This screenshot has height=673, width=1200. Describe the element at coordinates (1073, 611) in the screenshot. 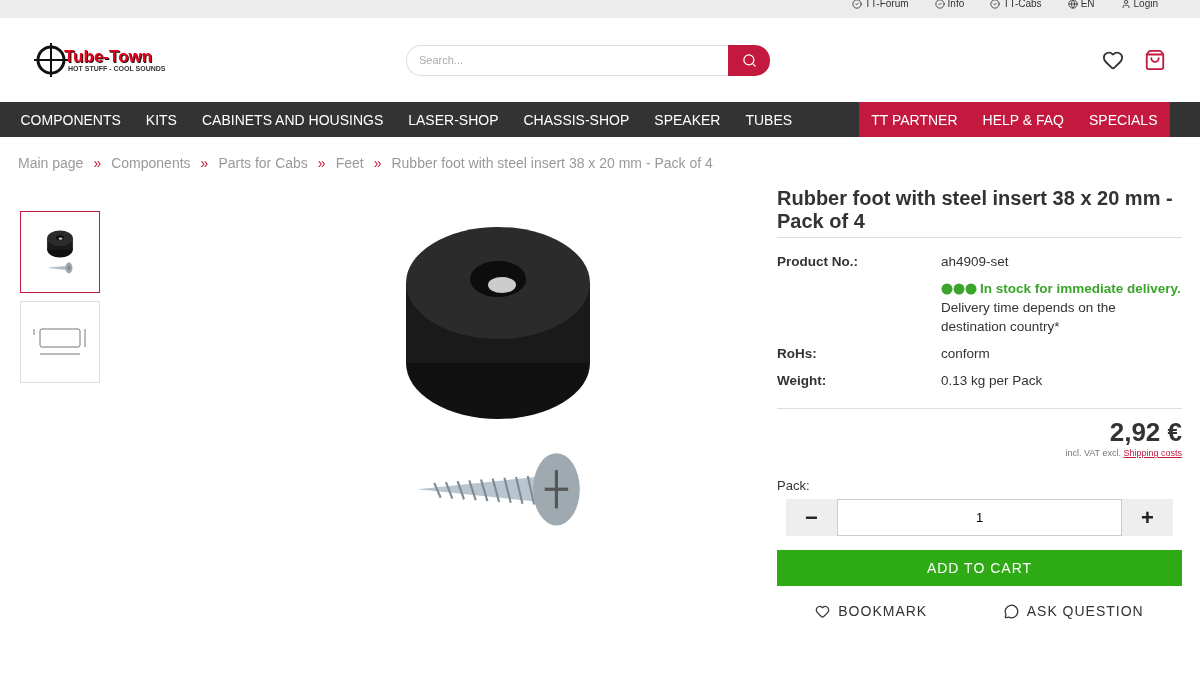

I see `ask-question-button: ASK QUESTION` at that location.